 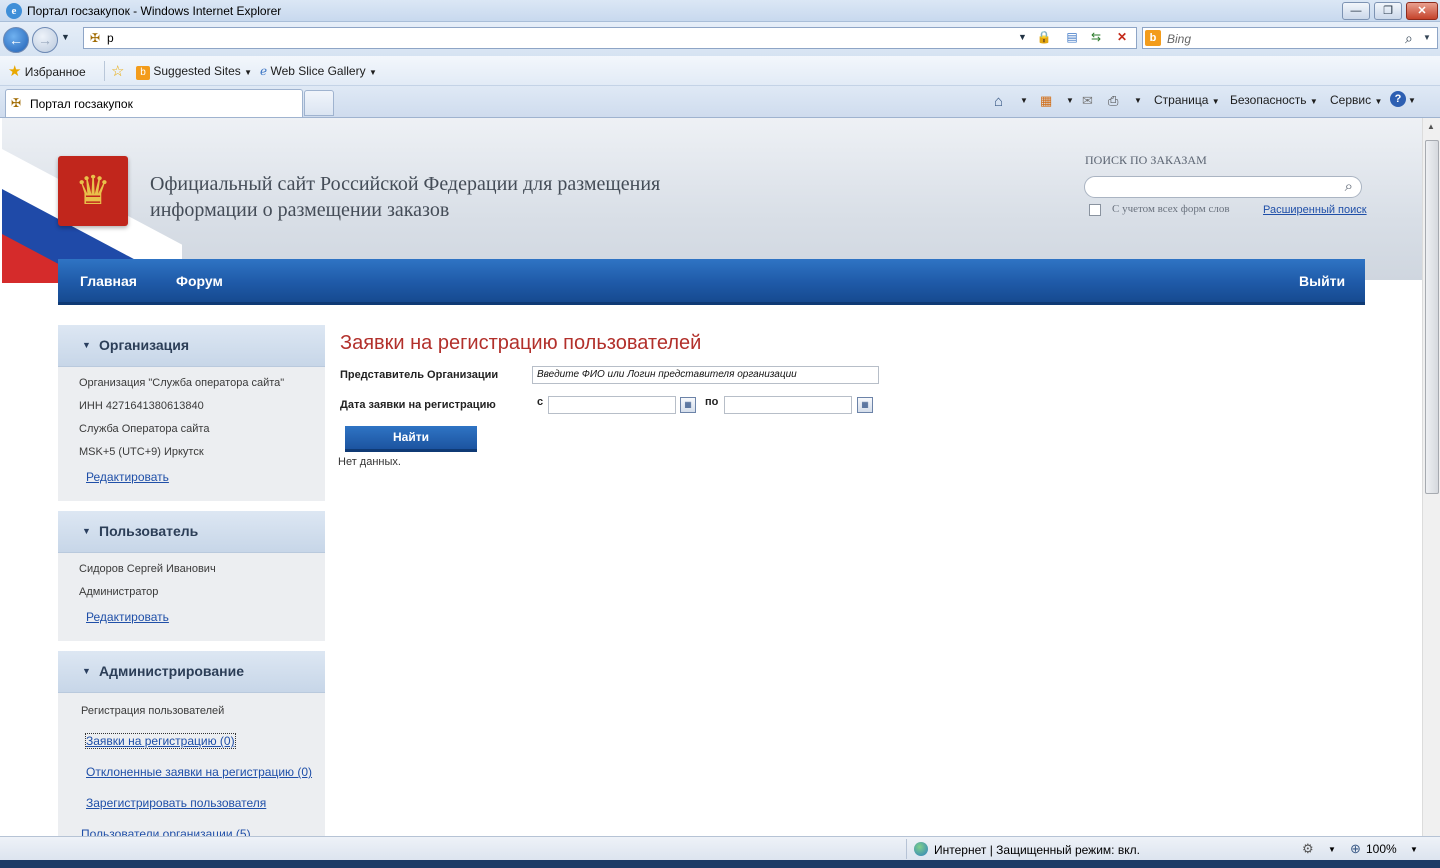 What do you see at coordinates (1095, 210) in the screenshot?
I see `word-forms-checkbox` at bounding box center [1095, 210].